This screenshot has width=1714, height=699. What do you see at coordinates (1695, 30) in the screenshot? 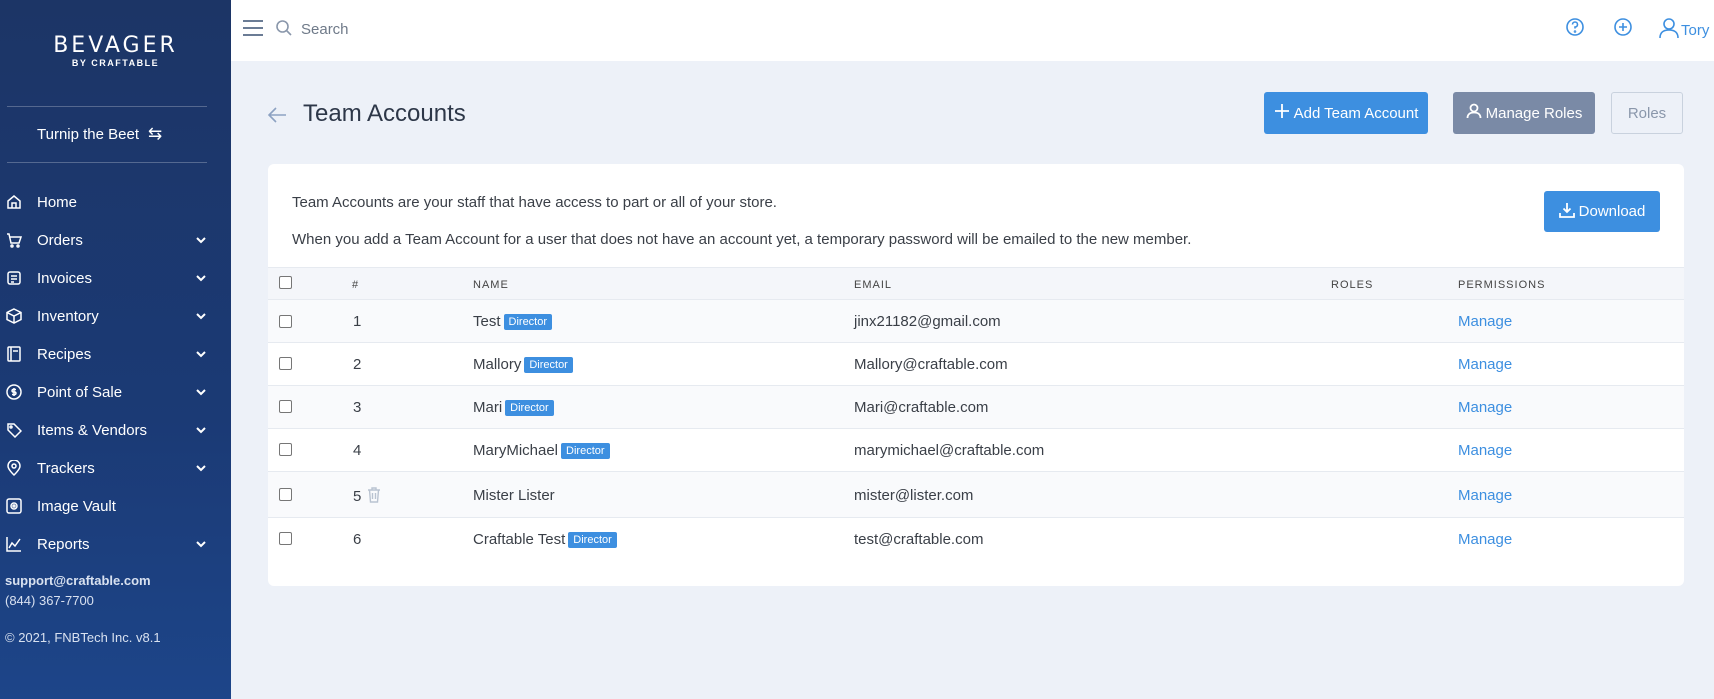
I see `user-name: Tory` at bounding box center [1695, 30].